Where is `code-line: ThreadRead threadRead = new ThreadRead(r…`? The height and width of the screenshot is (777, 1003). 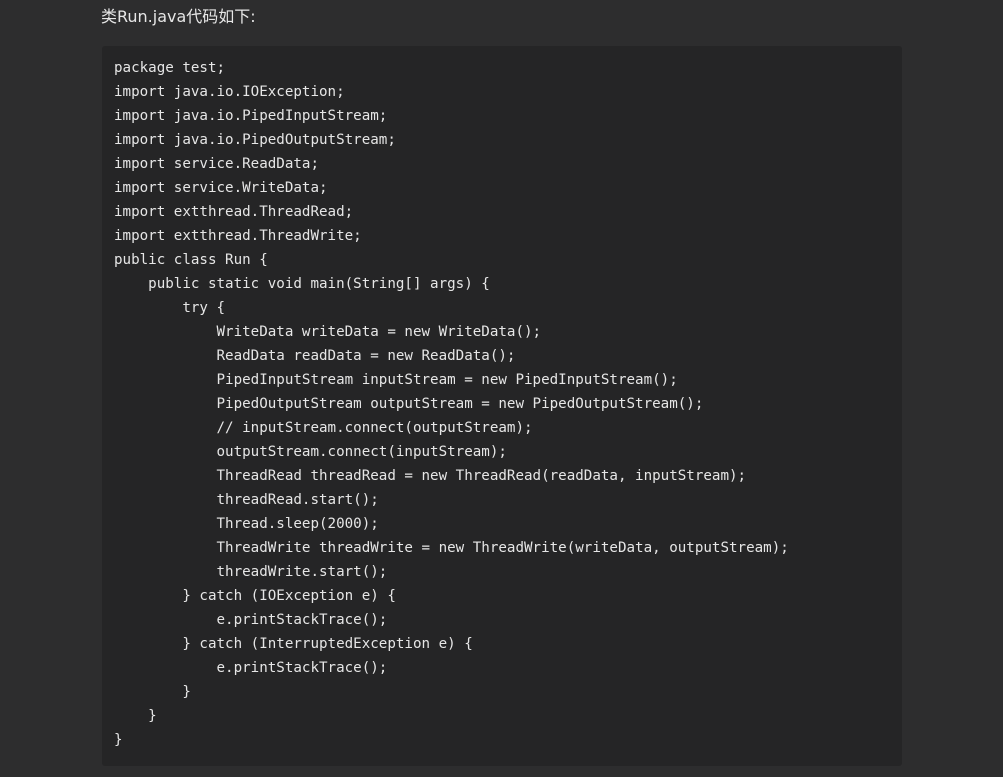 code-line: ThreadRead threadRead = new ThreadRead(r… is located at coordinates (430, 476).